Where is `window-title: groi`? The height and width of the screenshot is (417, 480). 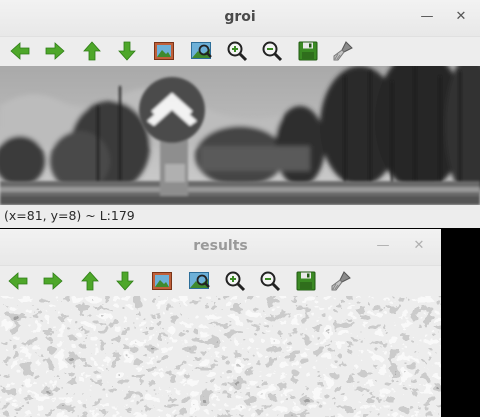
window-title: groi is located at coordinates (240, 17).